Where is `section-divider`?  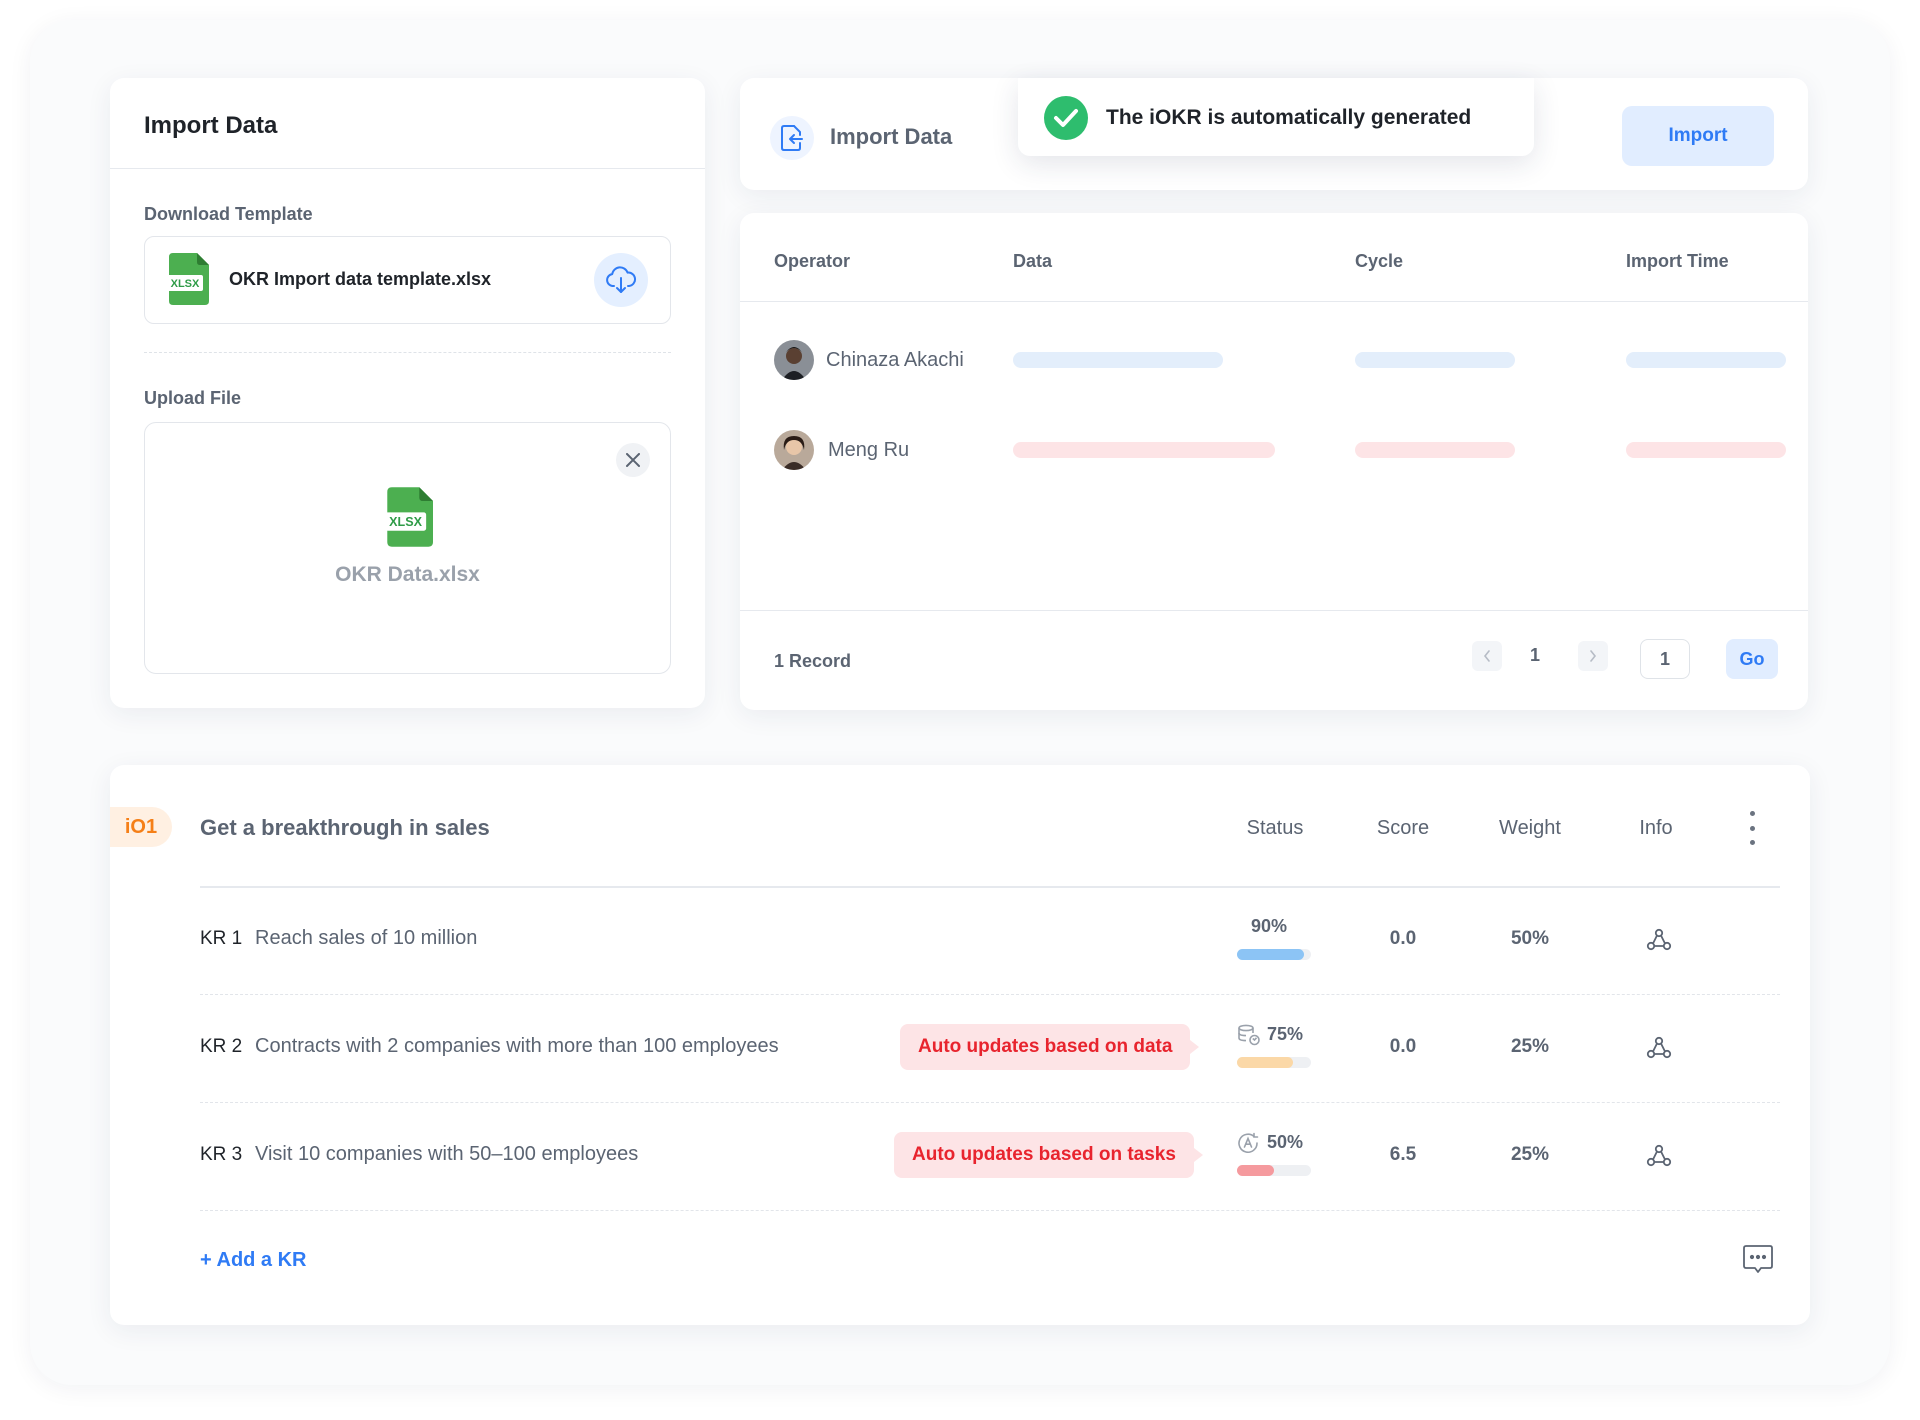
section-divider is located at coordinates (407, 352).